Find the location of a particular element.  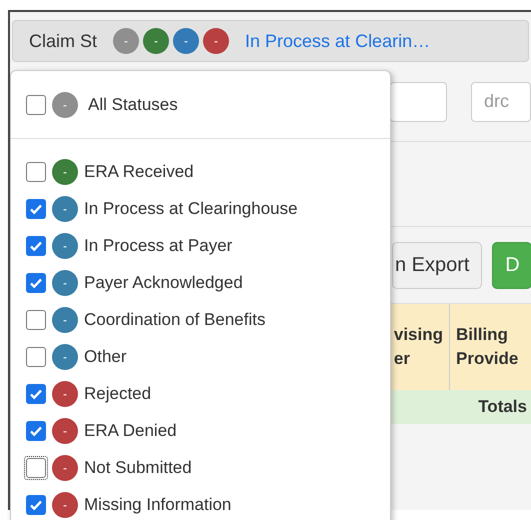

search-field: drc is located at coordinates (501, 102).